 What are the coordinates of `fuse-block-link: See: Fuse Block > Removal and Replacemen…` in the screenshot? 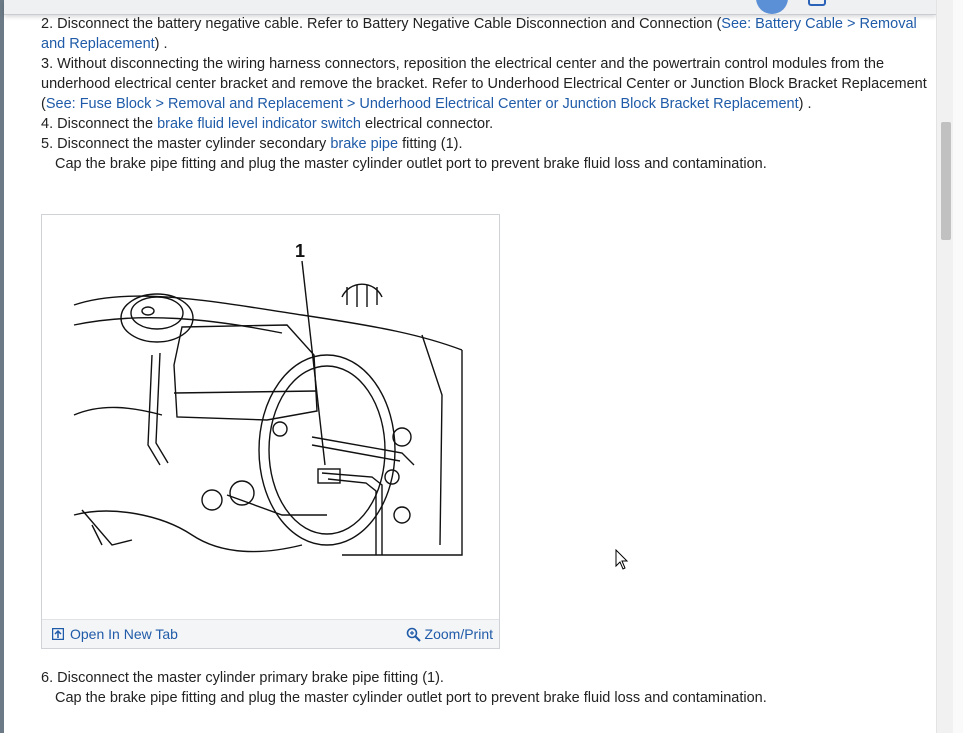 It's located at (422, 104).